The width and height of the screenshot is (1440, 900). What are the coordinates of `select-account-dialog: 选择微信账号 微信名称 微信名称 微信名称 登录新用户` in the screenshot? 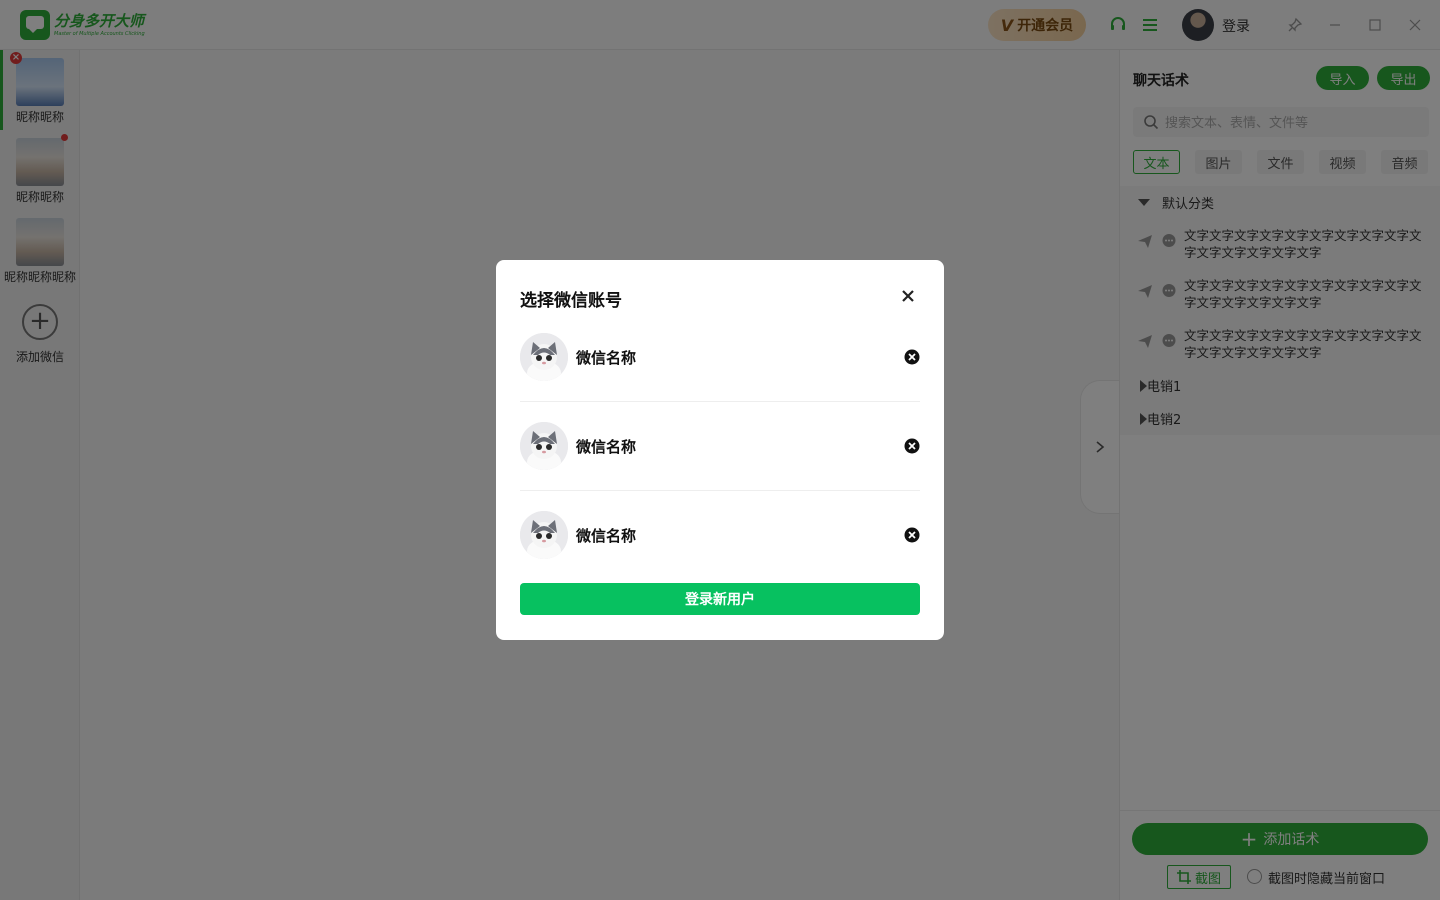 It's located at (720, 450).